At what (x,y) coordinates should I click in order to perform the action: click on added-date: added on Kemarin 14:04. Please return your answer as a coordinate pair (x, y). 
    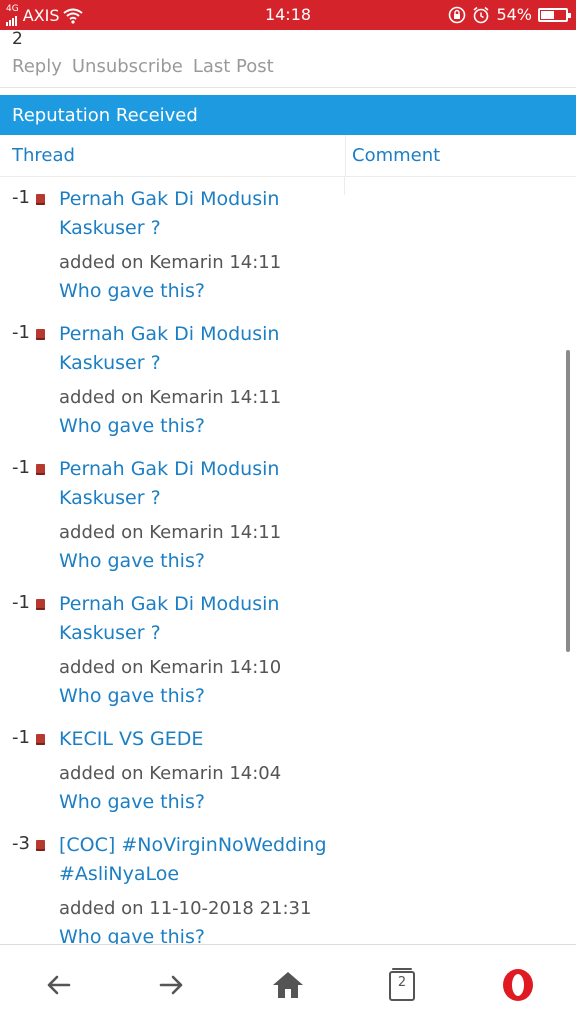
    Looking at the image, I should click on (170, 773).